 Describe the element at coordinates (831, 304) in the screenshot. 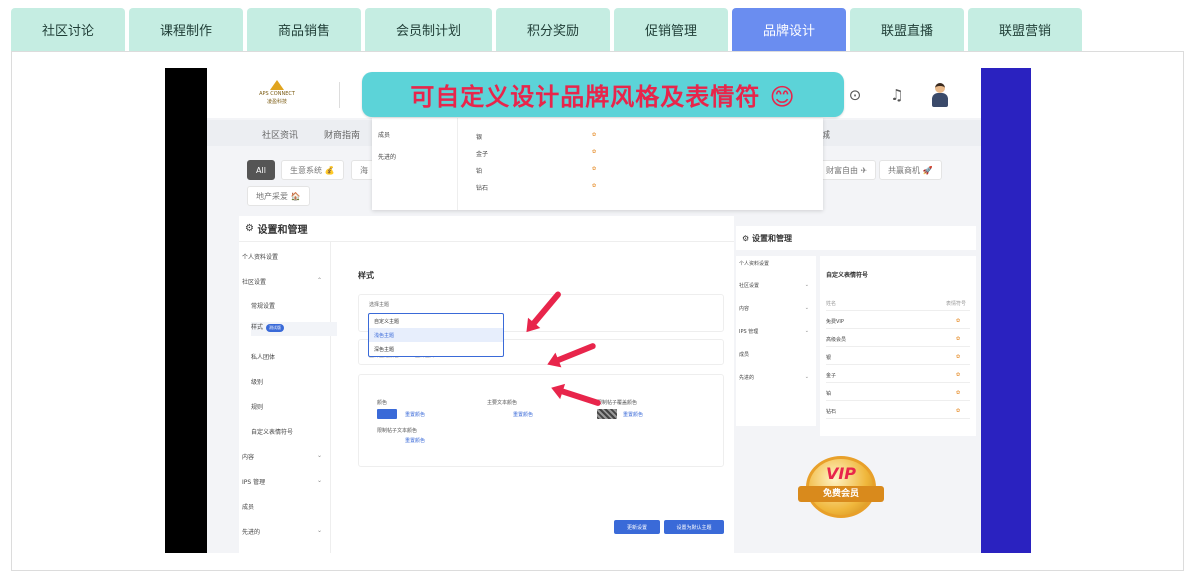

I see `col-header: 姓名` at that location.